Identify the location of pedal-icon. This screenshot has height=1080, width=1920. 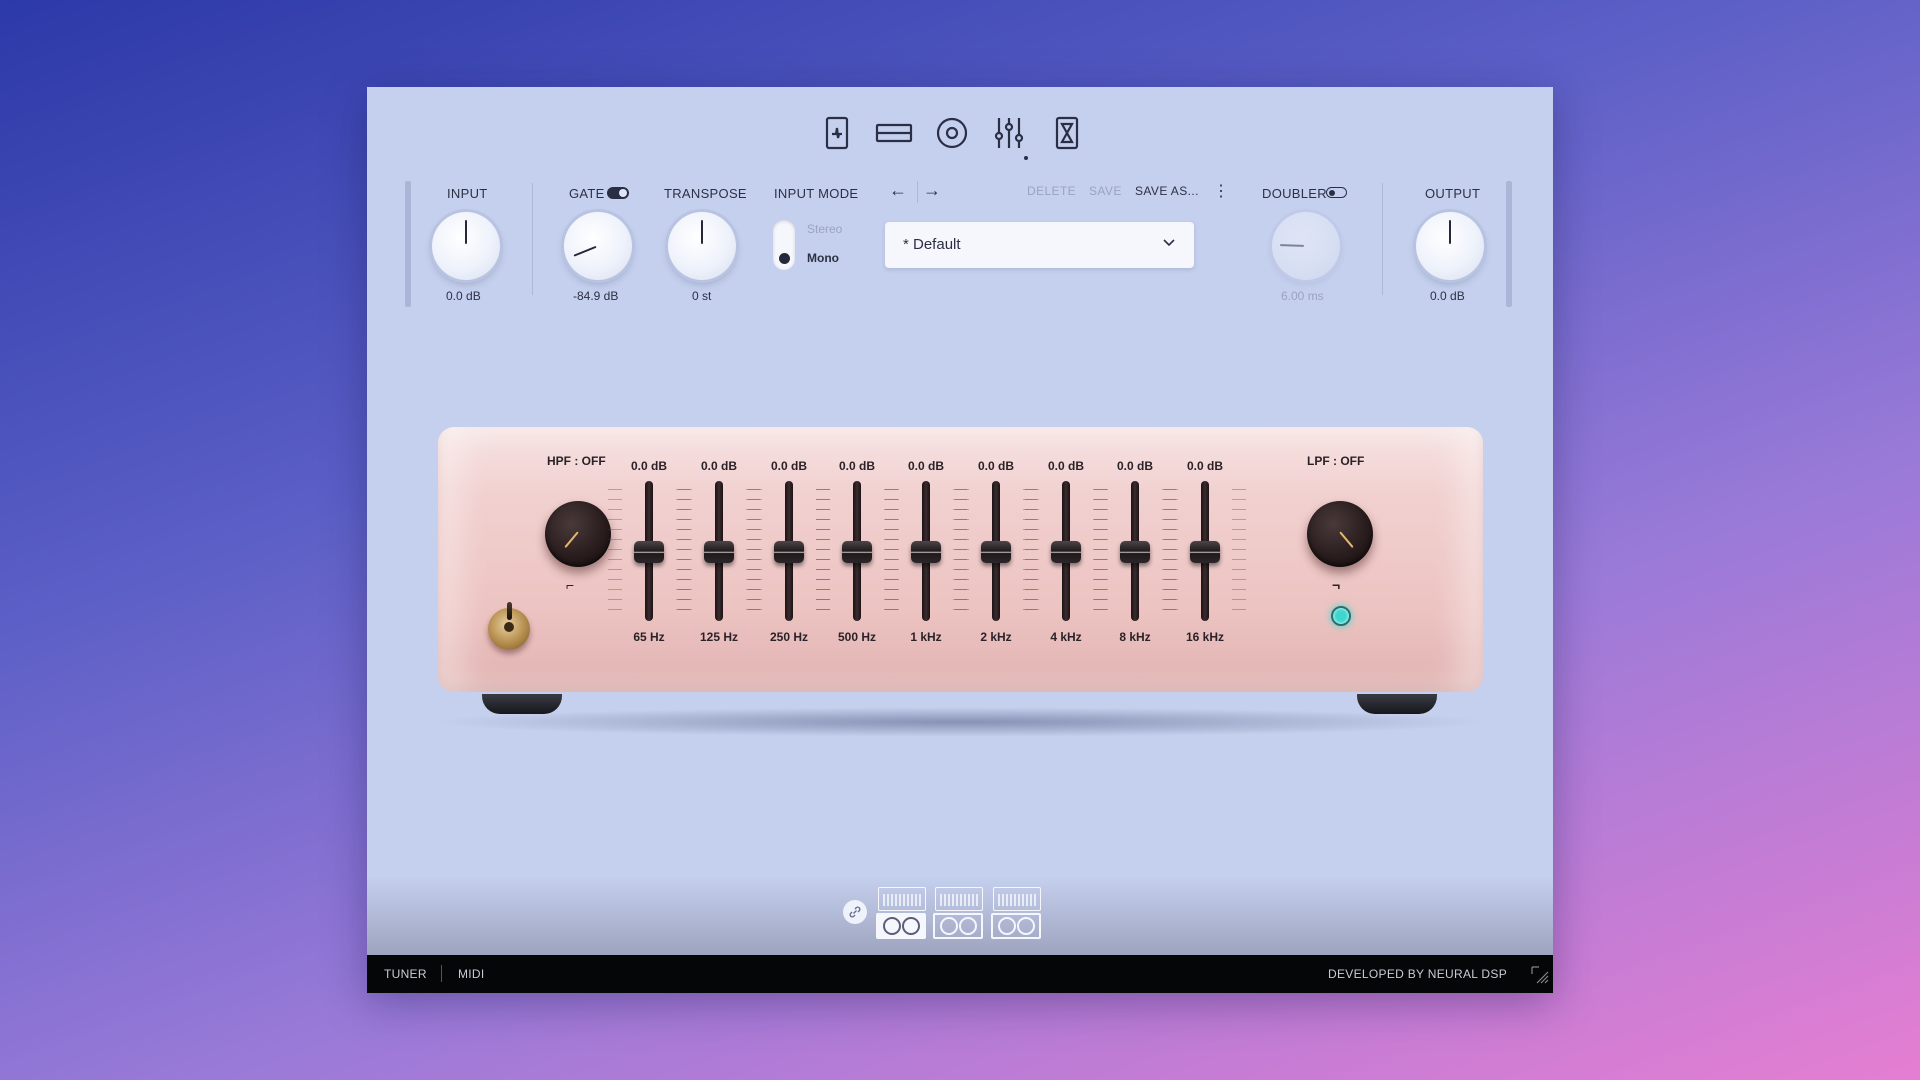
(837, 133).